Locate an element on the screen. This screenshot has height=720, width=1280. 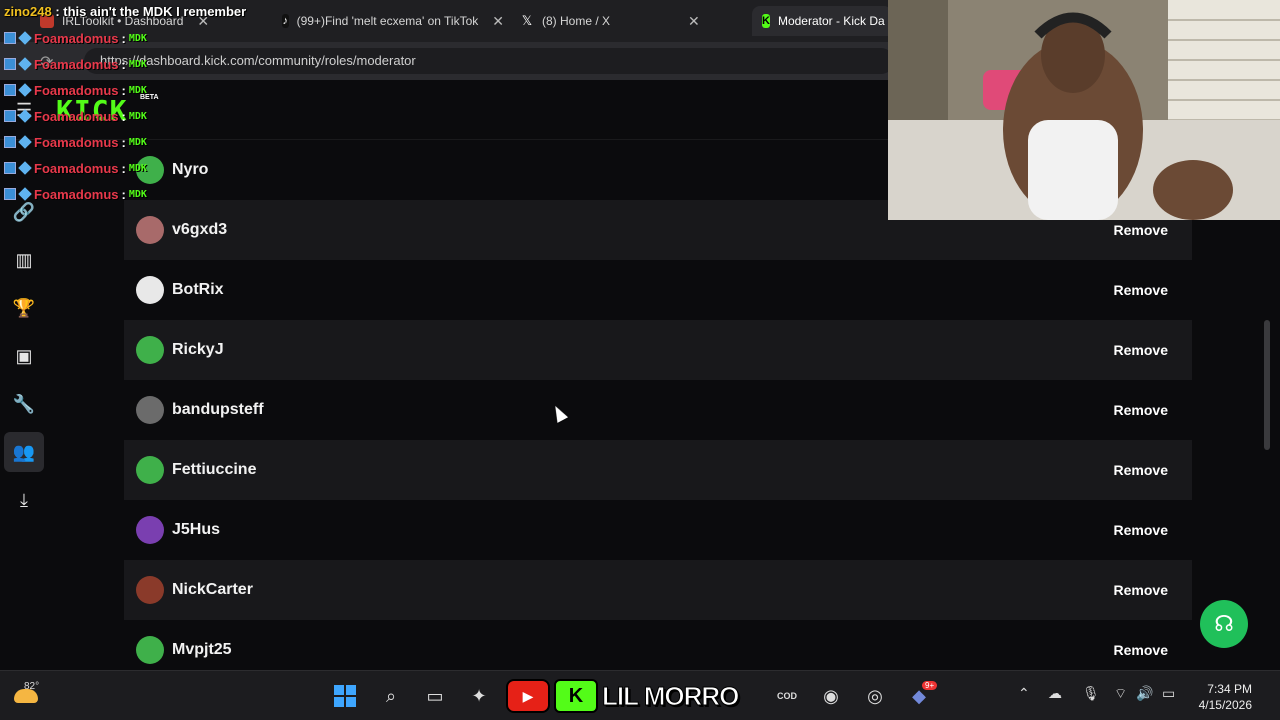
moderator-name: NickCarter is located at coordinates (212, 590).